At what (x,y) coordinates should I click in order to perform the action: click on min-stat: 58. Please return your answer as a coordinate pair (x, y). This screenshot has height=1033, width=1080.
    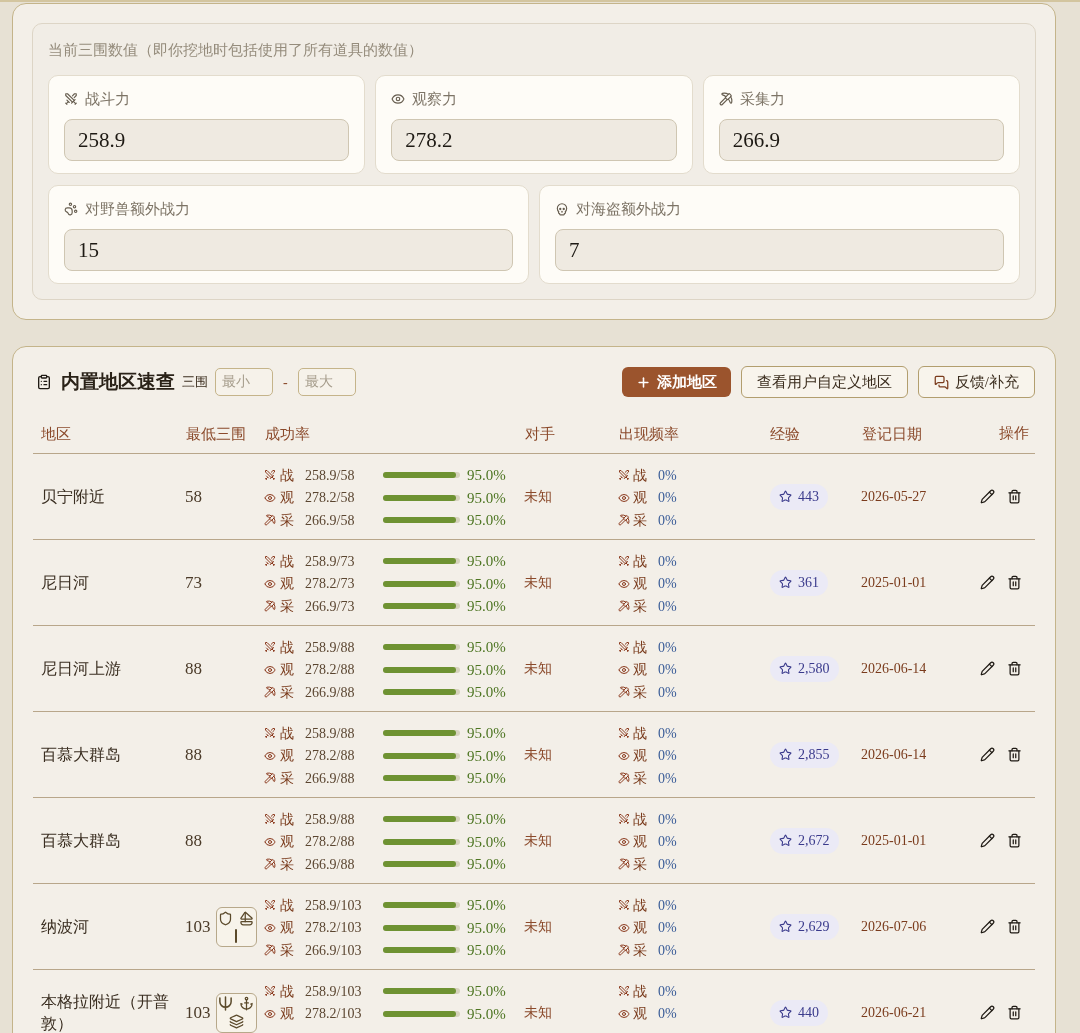
    Looking at the image, I should click on (193, 496).